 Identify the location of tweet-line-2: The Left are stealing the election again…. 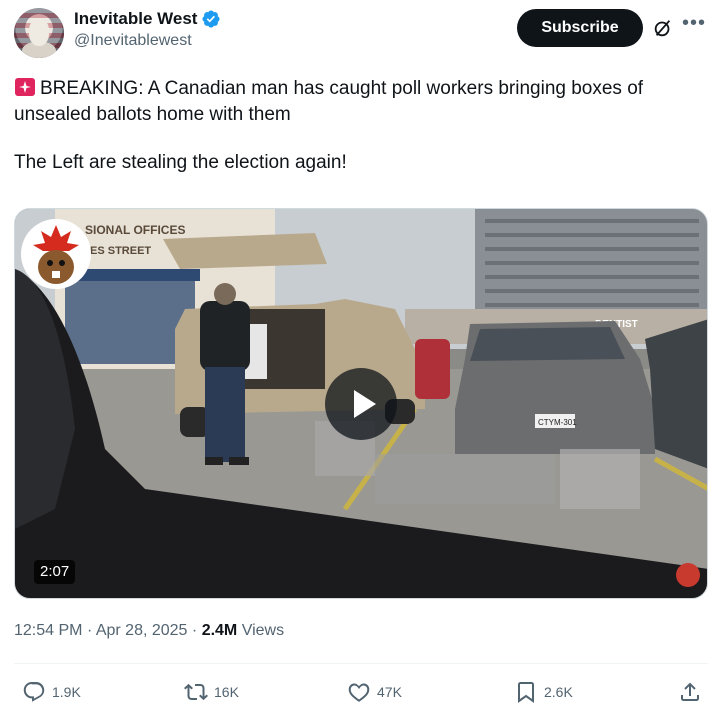
(180, 162).